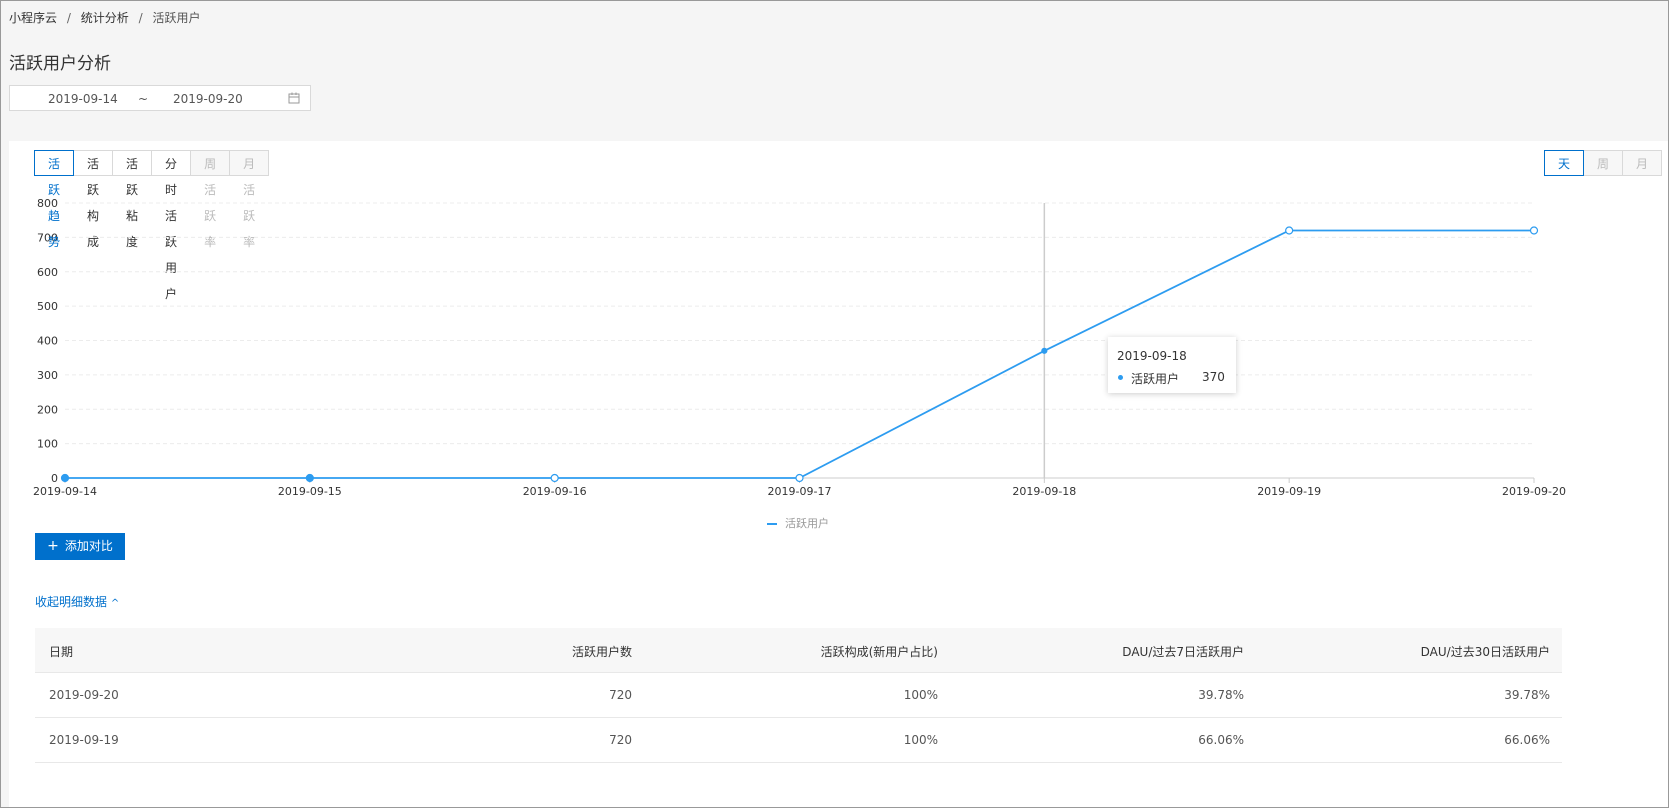 This screenshot has width=1669, height=808. Describe the element at coordinates (1155, 379) in the screenshot. I see `tooltip-series-name: 活跃用户` at that location.